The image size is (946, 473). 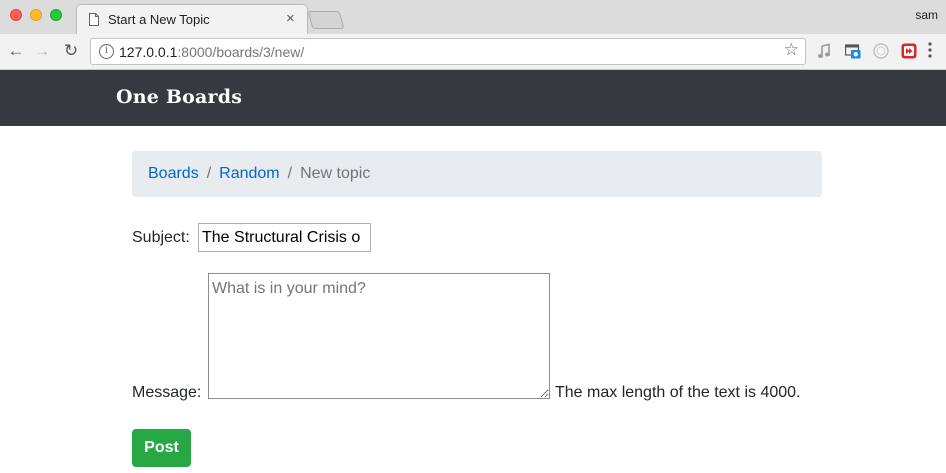 What do you see at coordinates (477, 174) in the screenshot?
I see `breadcrumb: Boards / Random / New topic` at bounding box center [477, 174].